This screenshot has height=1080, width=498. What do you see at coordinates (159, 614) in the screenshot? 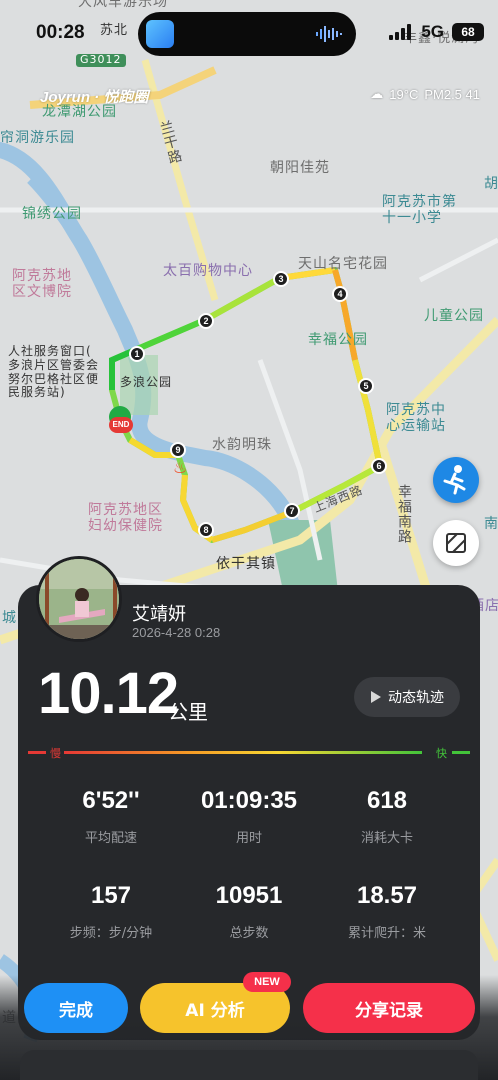
I see `user-name: 艾靖妍` at bounding box center [159, 614].